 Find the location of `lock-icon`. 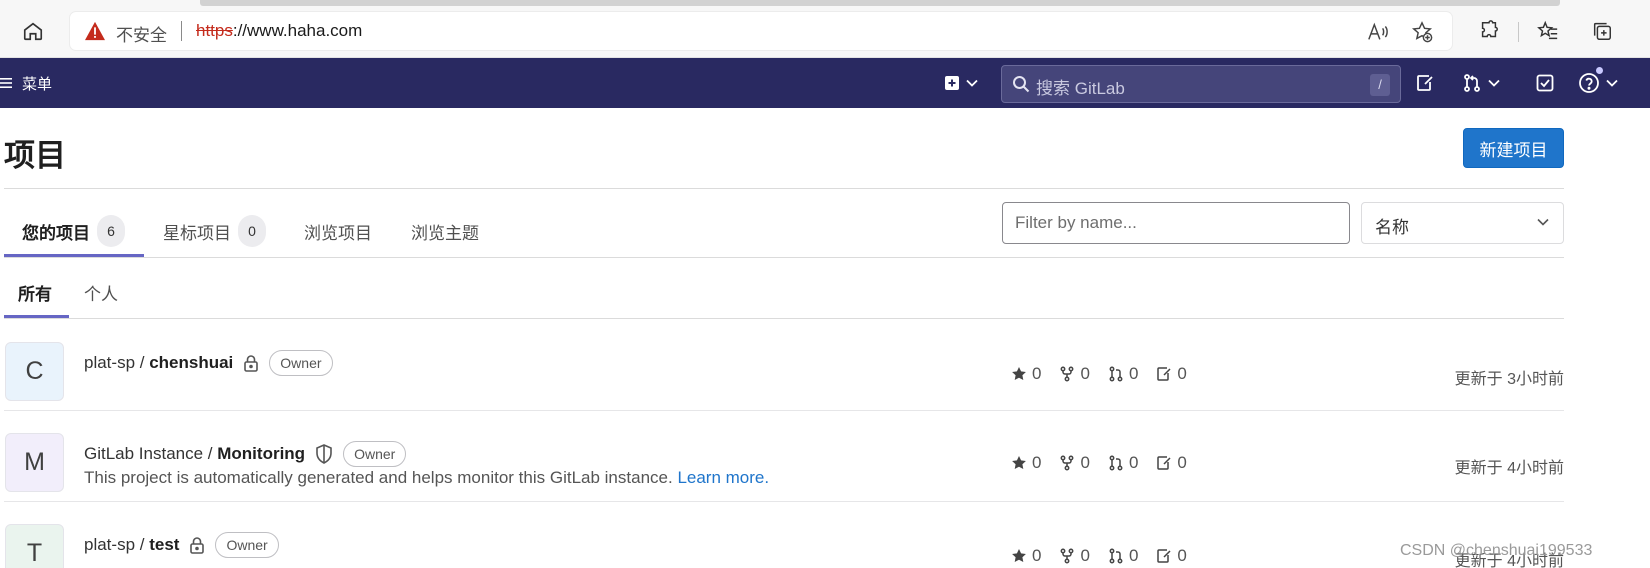

lock-icon is located at coordinates (251, 363).